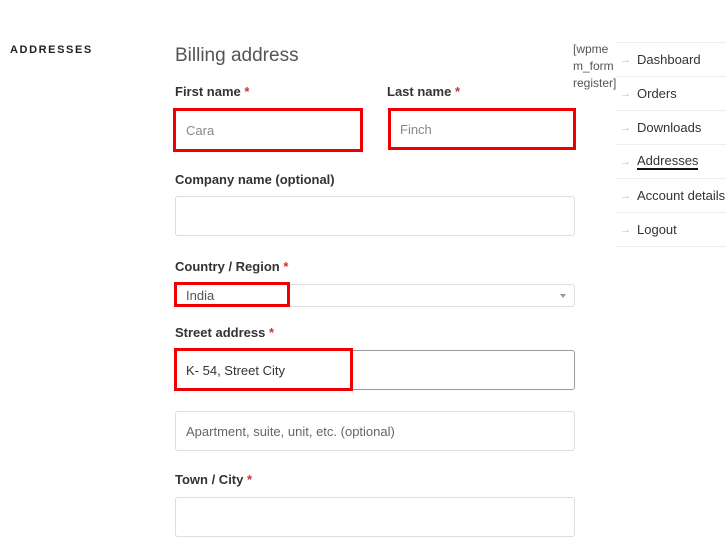 The height and width of the screenshot is (537, 726). I want to click on street-address-input: K- 54, Street City, so click(375, 370).